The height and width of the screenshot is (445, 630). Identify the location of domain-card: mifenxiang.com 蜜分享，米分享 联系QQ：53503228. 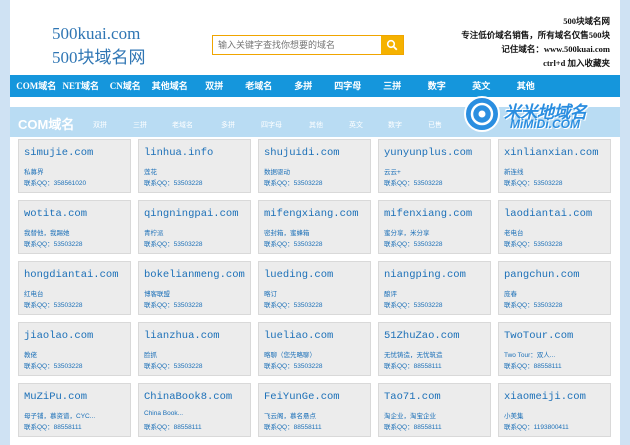
(434, 227).